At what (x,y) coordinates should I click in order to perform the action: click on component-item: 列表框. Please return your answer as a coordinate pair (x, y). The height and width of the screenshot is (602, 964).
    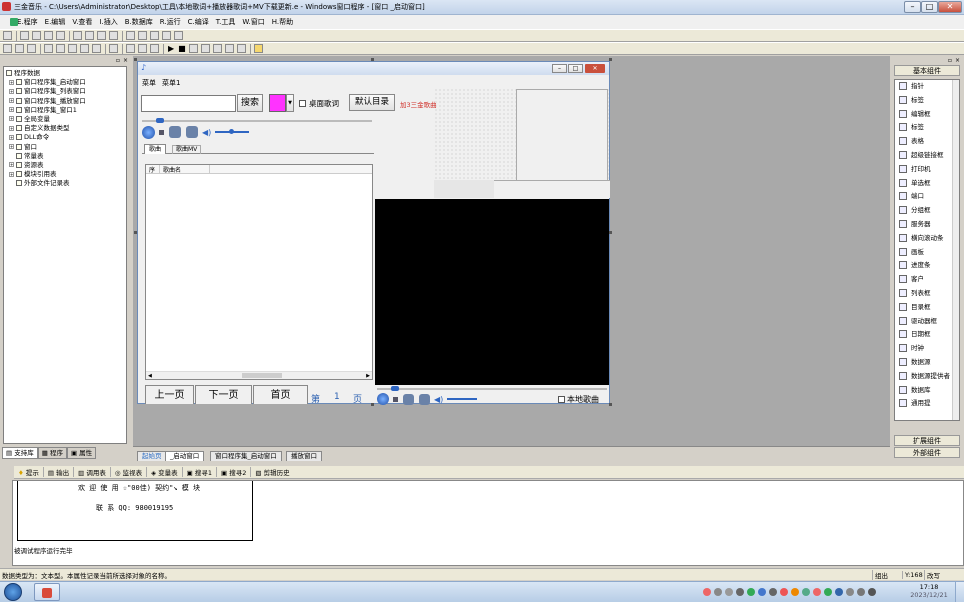
    Looking at the image, I should click on (927, 294).